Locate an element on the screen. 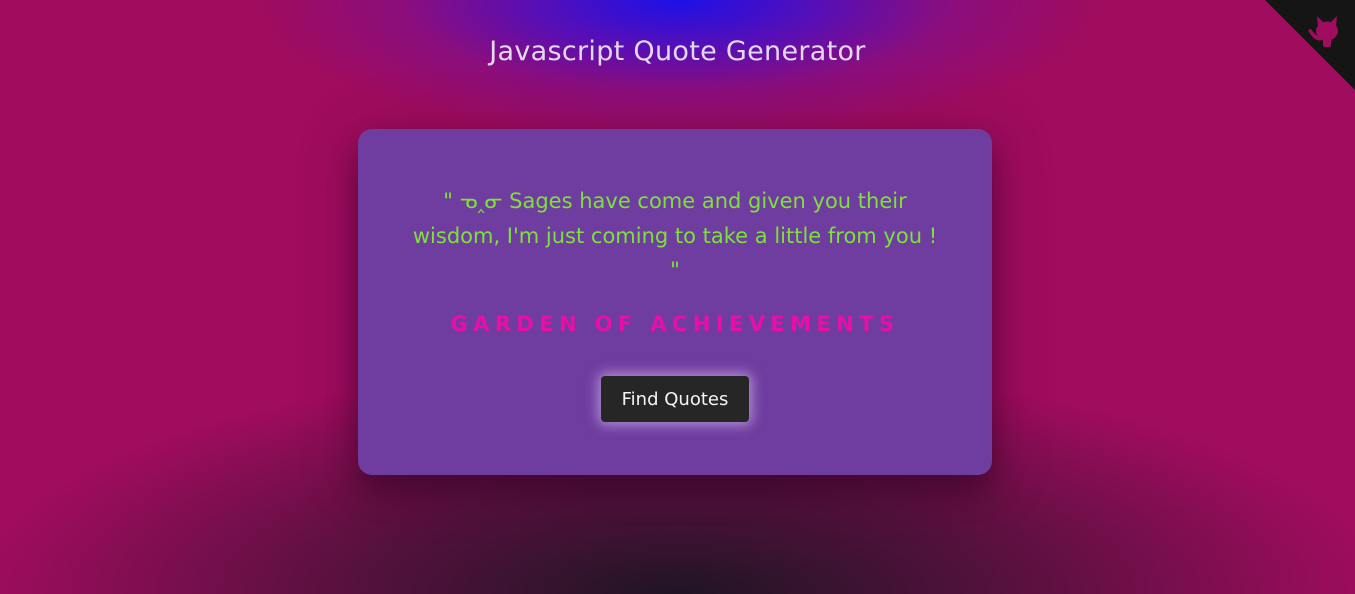 The width and height of the screenshot is (1355, 594). find-quotes-button: Find Quotes is located at coordinates (675, 399).